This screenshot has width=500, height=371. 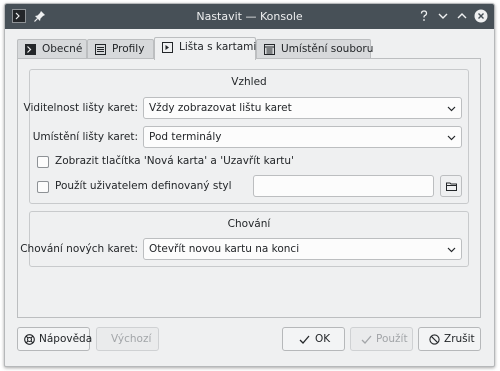 I want to click on tab-file-locations: Umístění souboru, so click(x=315, y=49).